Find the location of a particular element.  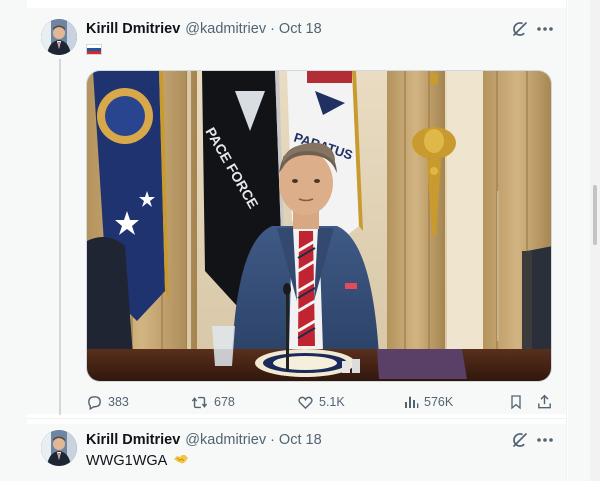

share-icon is located at coordinates (544, 401).